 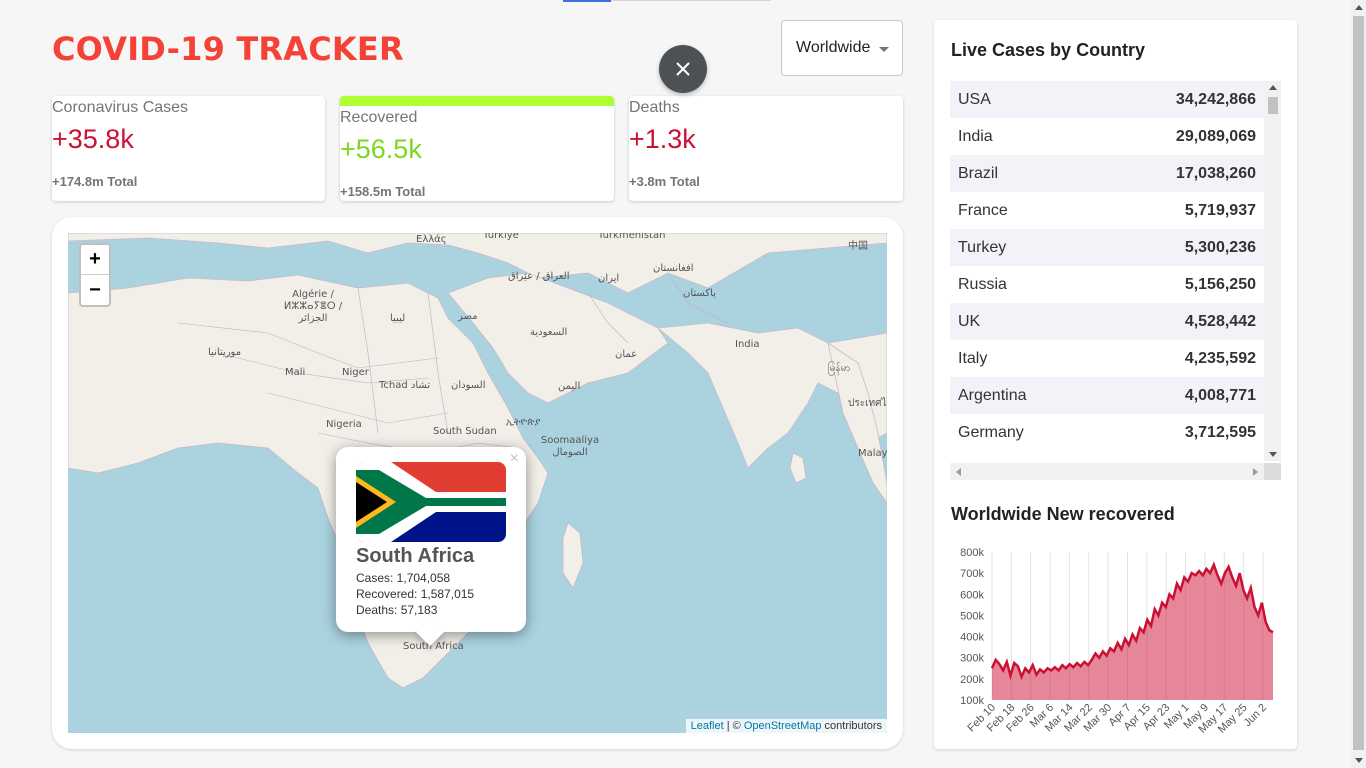 What do you see at coordinates (1107, 358) in the screenshot?
I see `table-row: Italy 4,235,592` at bounding box center [1107, 358].